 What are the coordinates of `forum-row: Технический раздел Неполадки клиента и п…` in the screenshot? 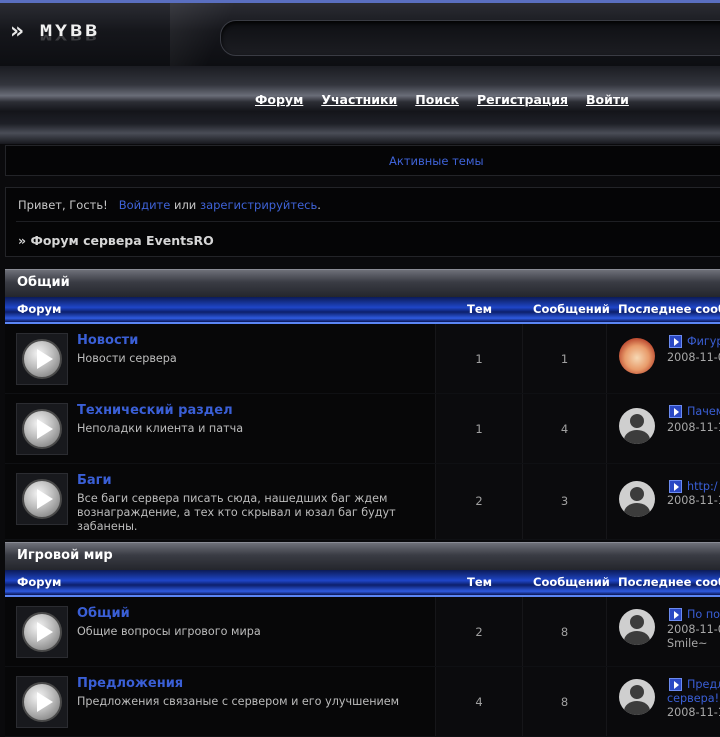 It's located at (362, 429).